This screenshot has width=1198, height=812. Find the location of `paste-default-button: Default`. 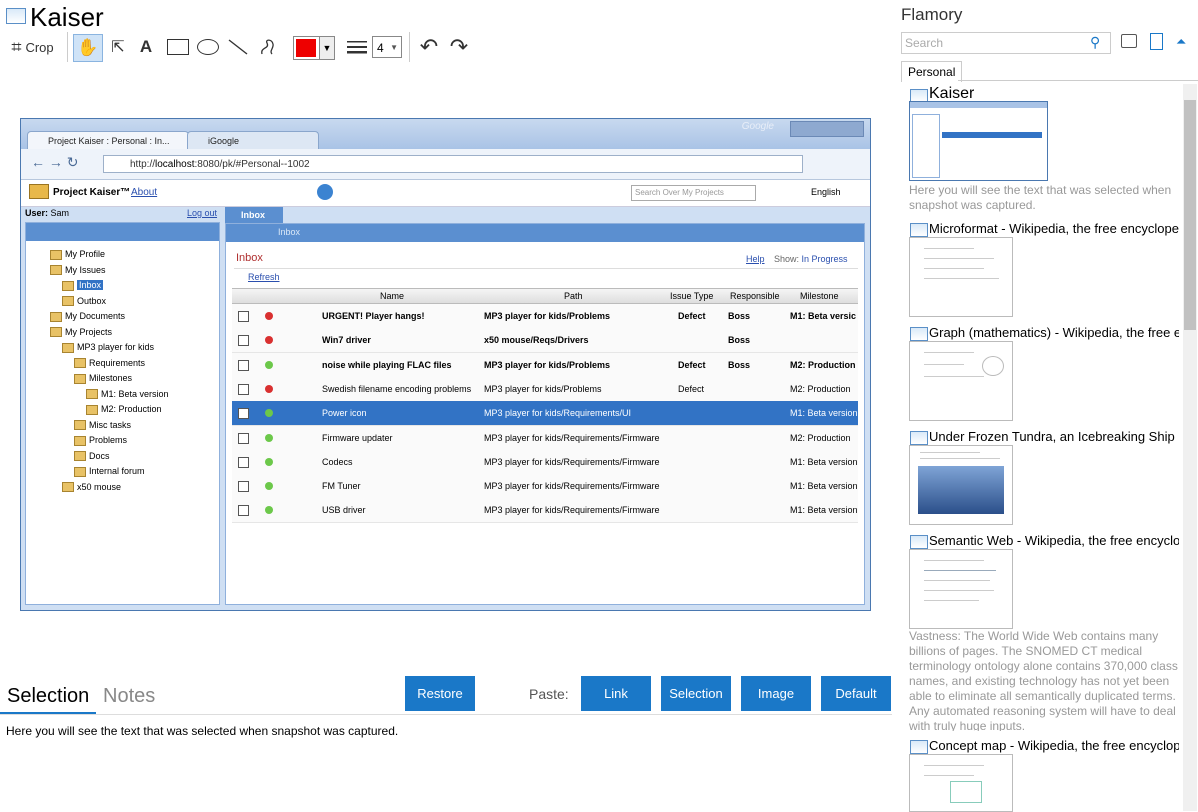

paste-default-button: Default is located at coordinates (856, 693).